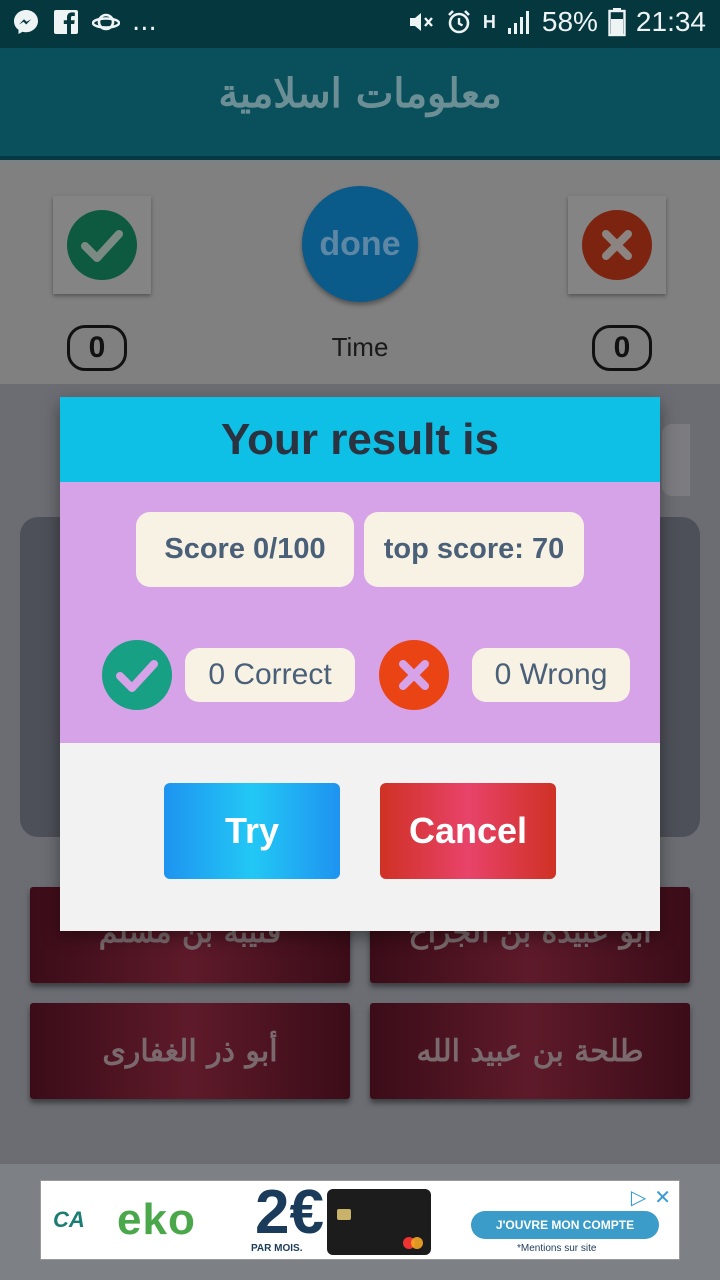  I want to click on battery-percent: 58%, so click(569, 21).